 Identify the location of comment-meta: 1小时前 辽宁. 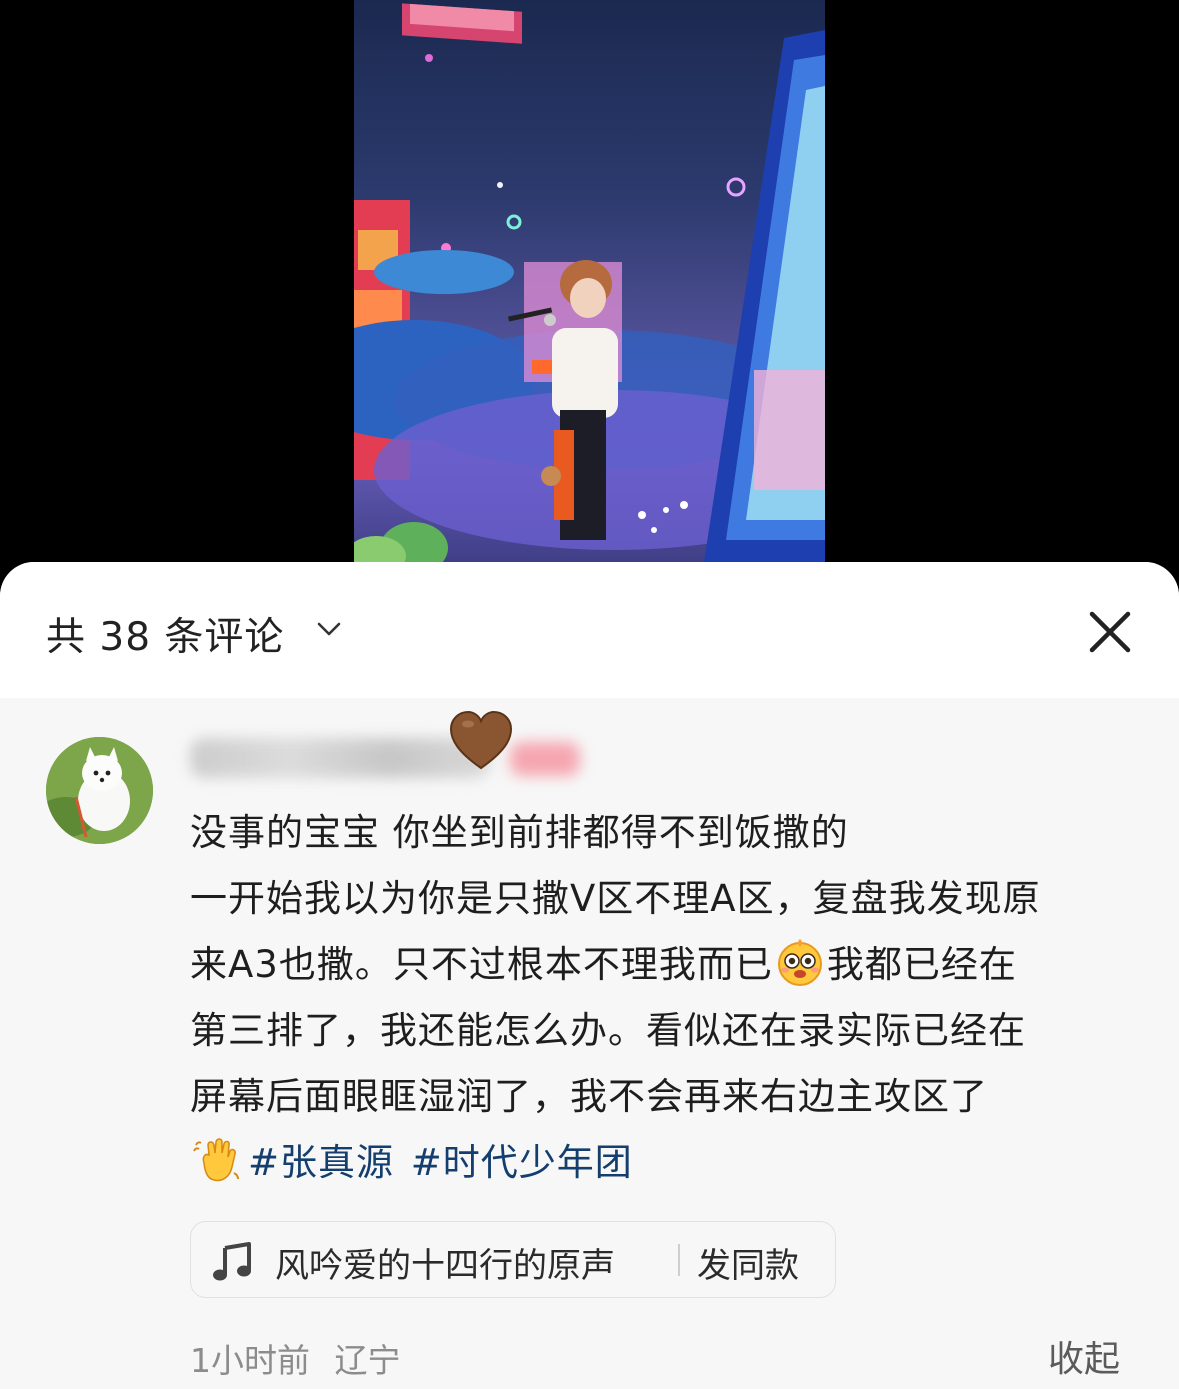
(295, 1358).